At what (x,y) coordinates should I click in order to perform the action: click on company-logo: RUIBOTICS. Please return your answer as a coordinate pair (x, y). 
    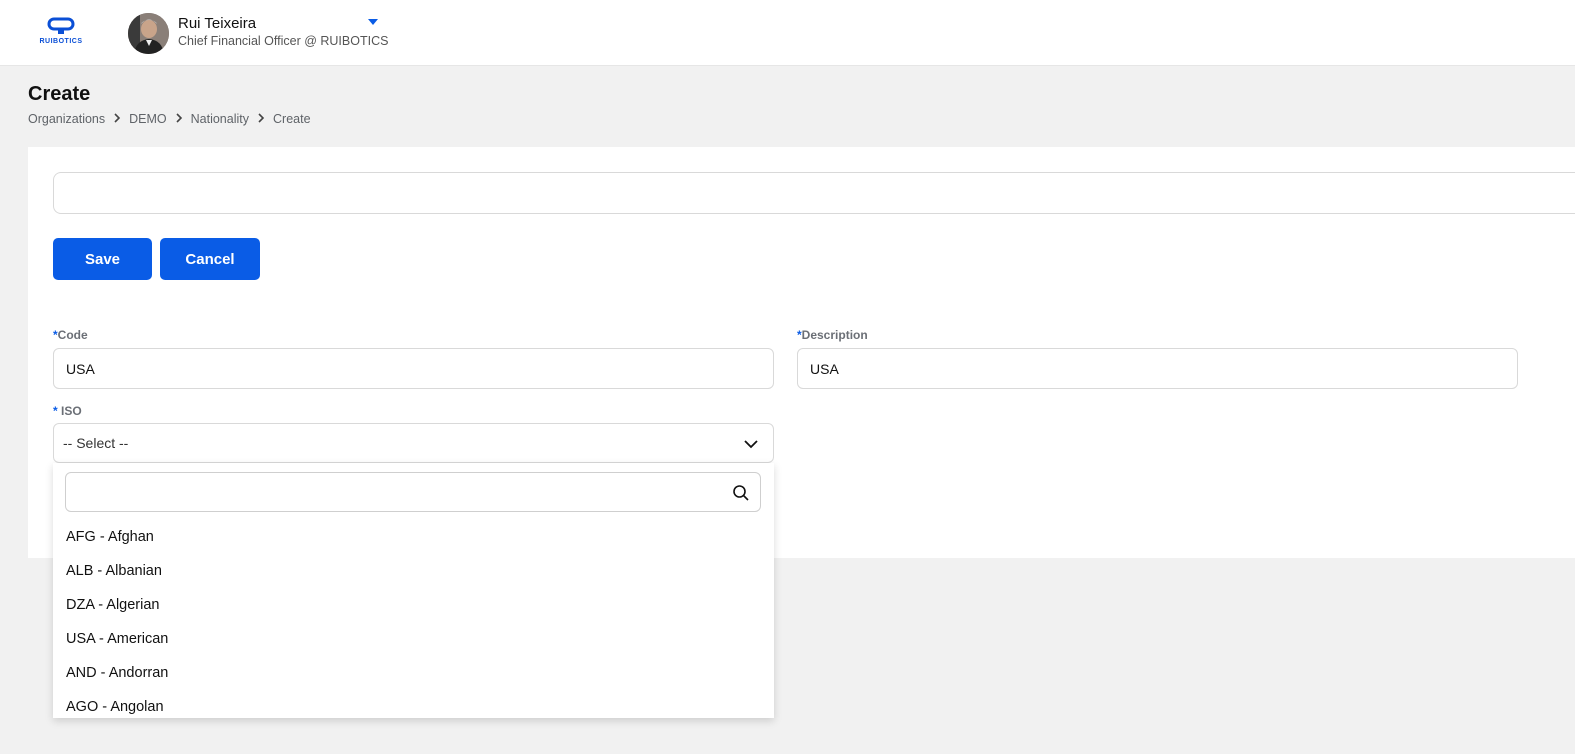
    Looking at the image, I should click on (61, 33).